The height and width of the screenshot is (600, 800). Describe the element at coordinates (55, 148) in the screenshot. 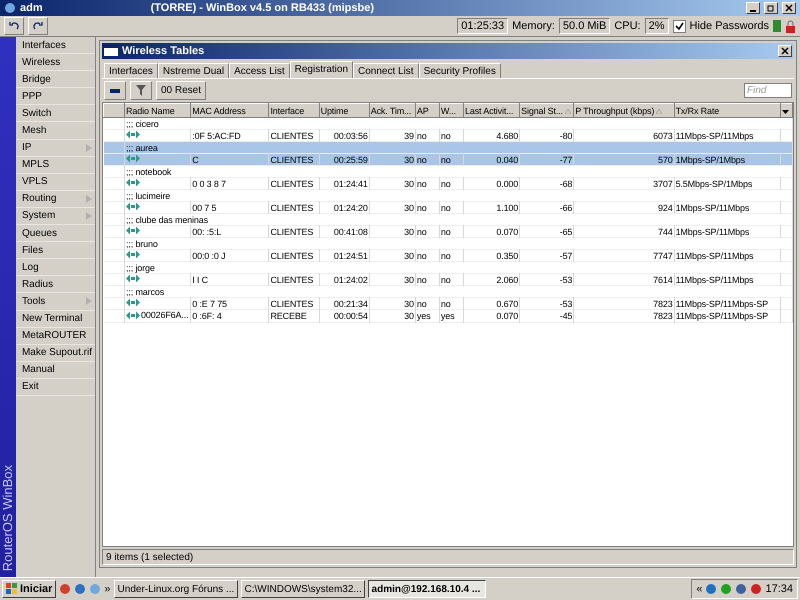

I see `menu-item: IP` at that location.